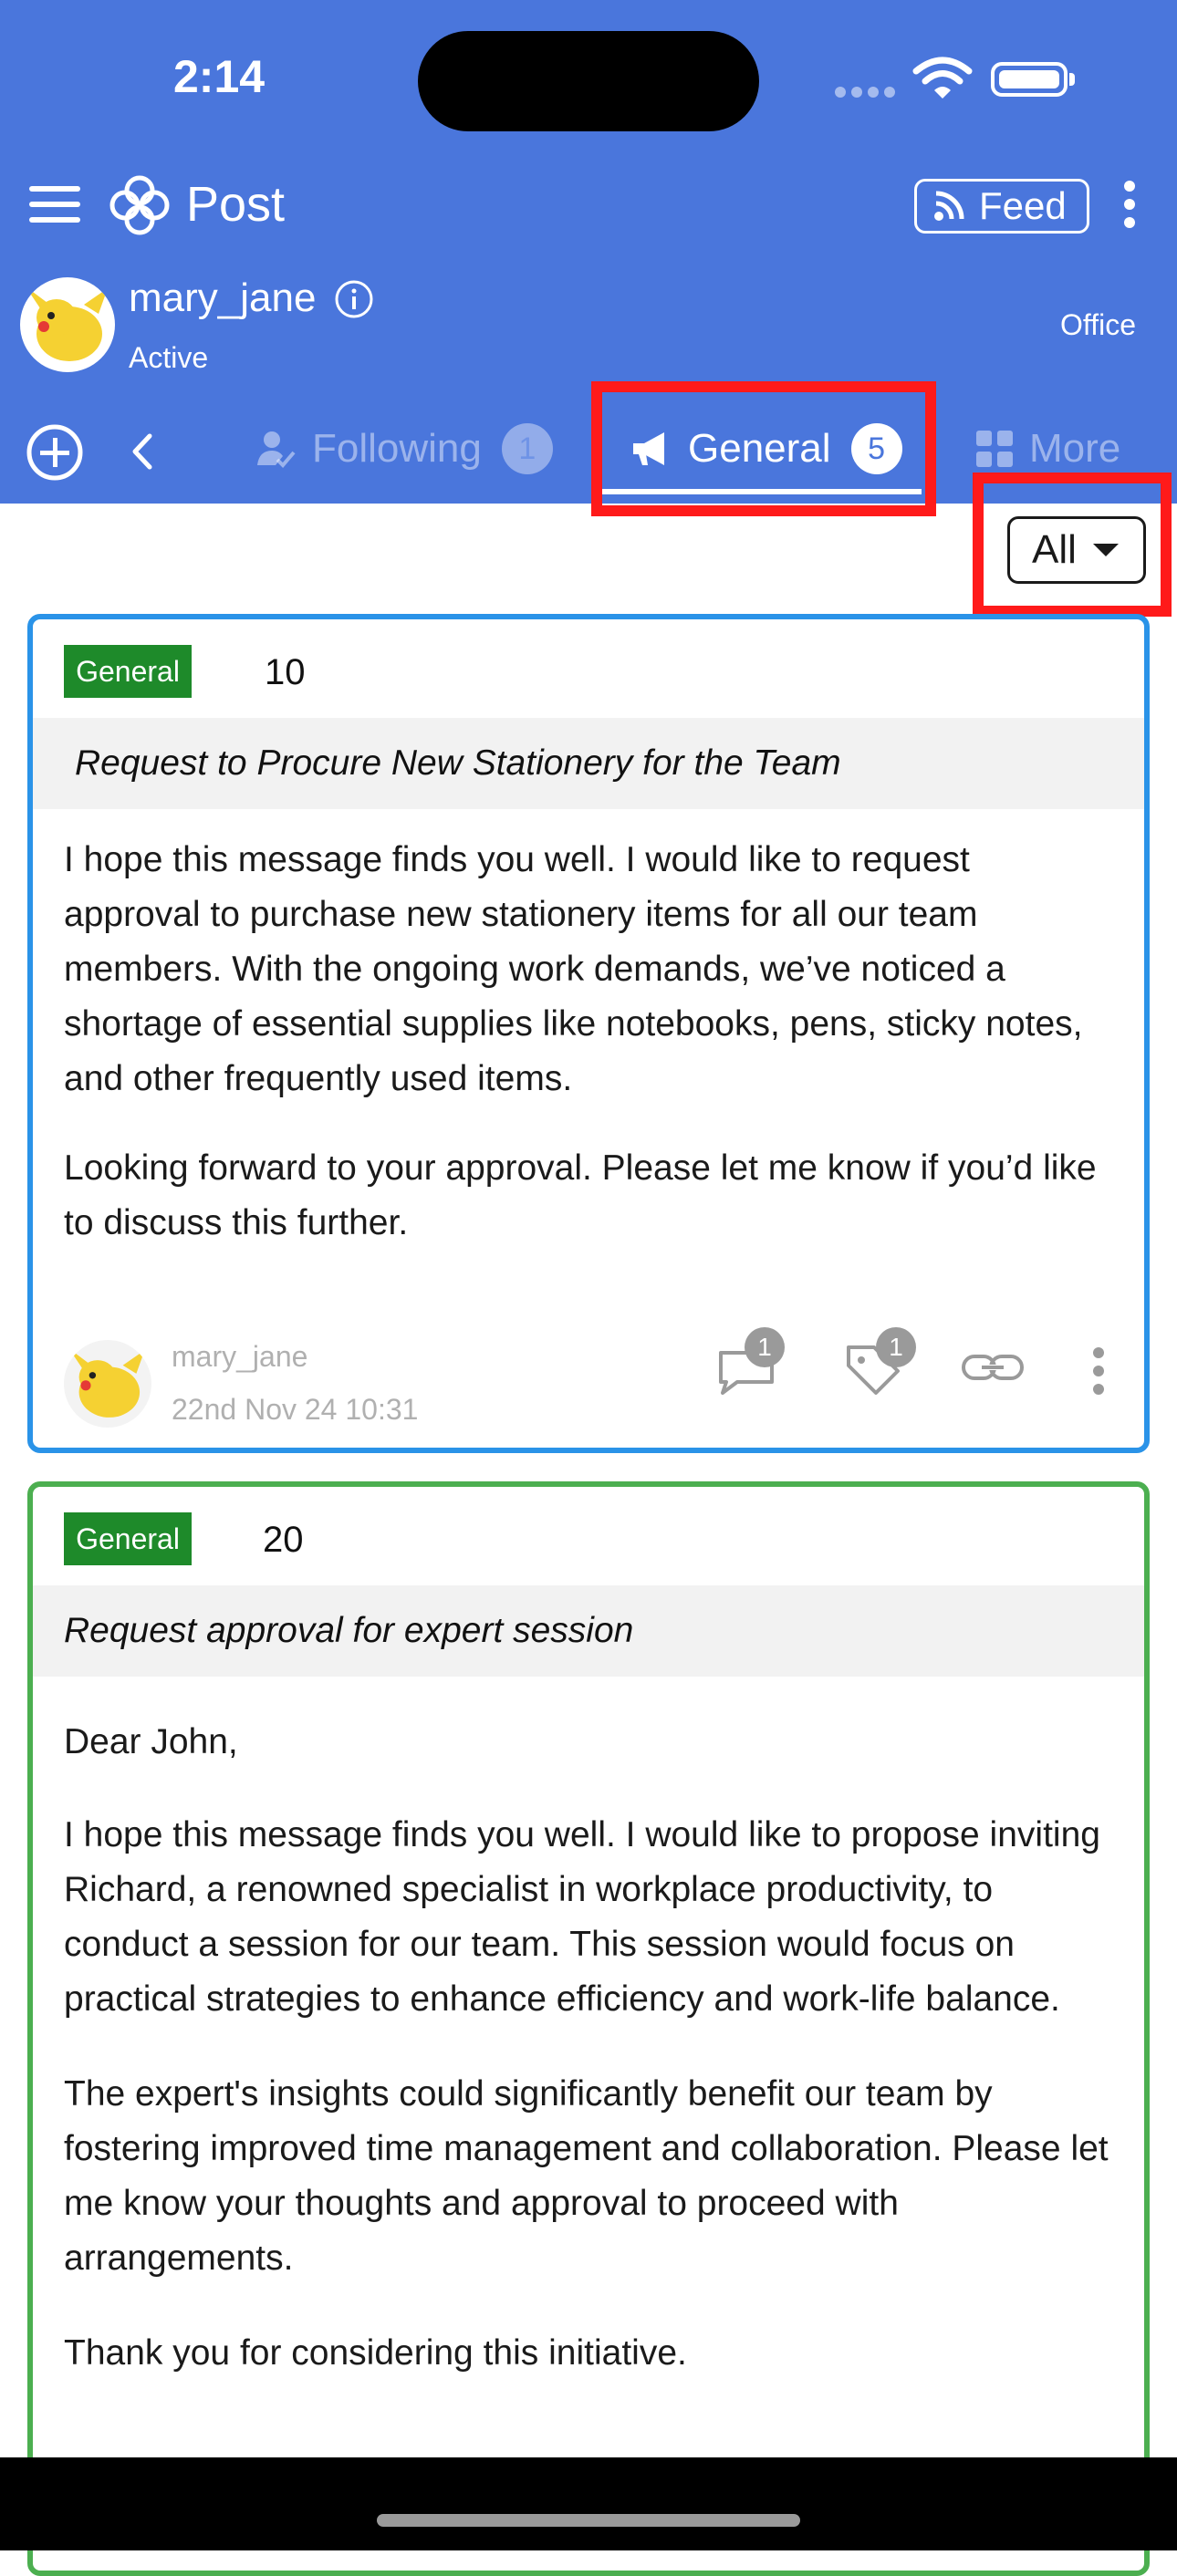 The width and height of the screenshot is (1177, 2576). What do you see at coordinates (140, 205) in the screenshot?
I see `app-logo-icon` at bounding box center [140, 205].